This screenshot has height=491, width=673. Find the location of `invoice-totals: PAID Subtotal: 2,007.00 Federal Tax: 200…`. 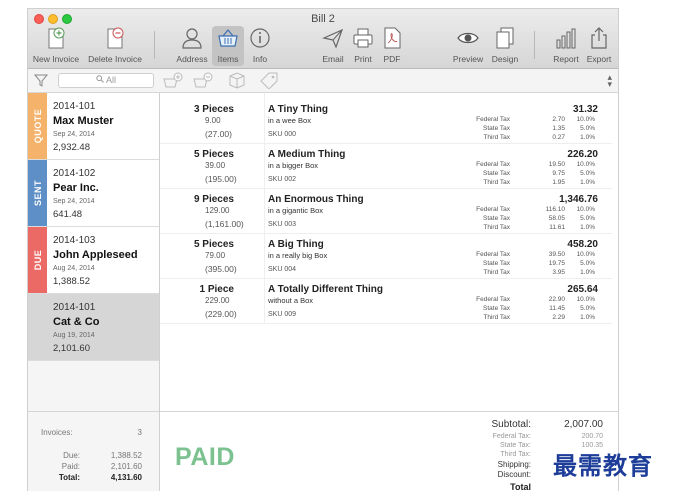

invoice-totals: PAID Subtotal: 2,007.00 Federal Tax: 200… is located at coordinates (389, 451).